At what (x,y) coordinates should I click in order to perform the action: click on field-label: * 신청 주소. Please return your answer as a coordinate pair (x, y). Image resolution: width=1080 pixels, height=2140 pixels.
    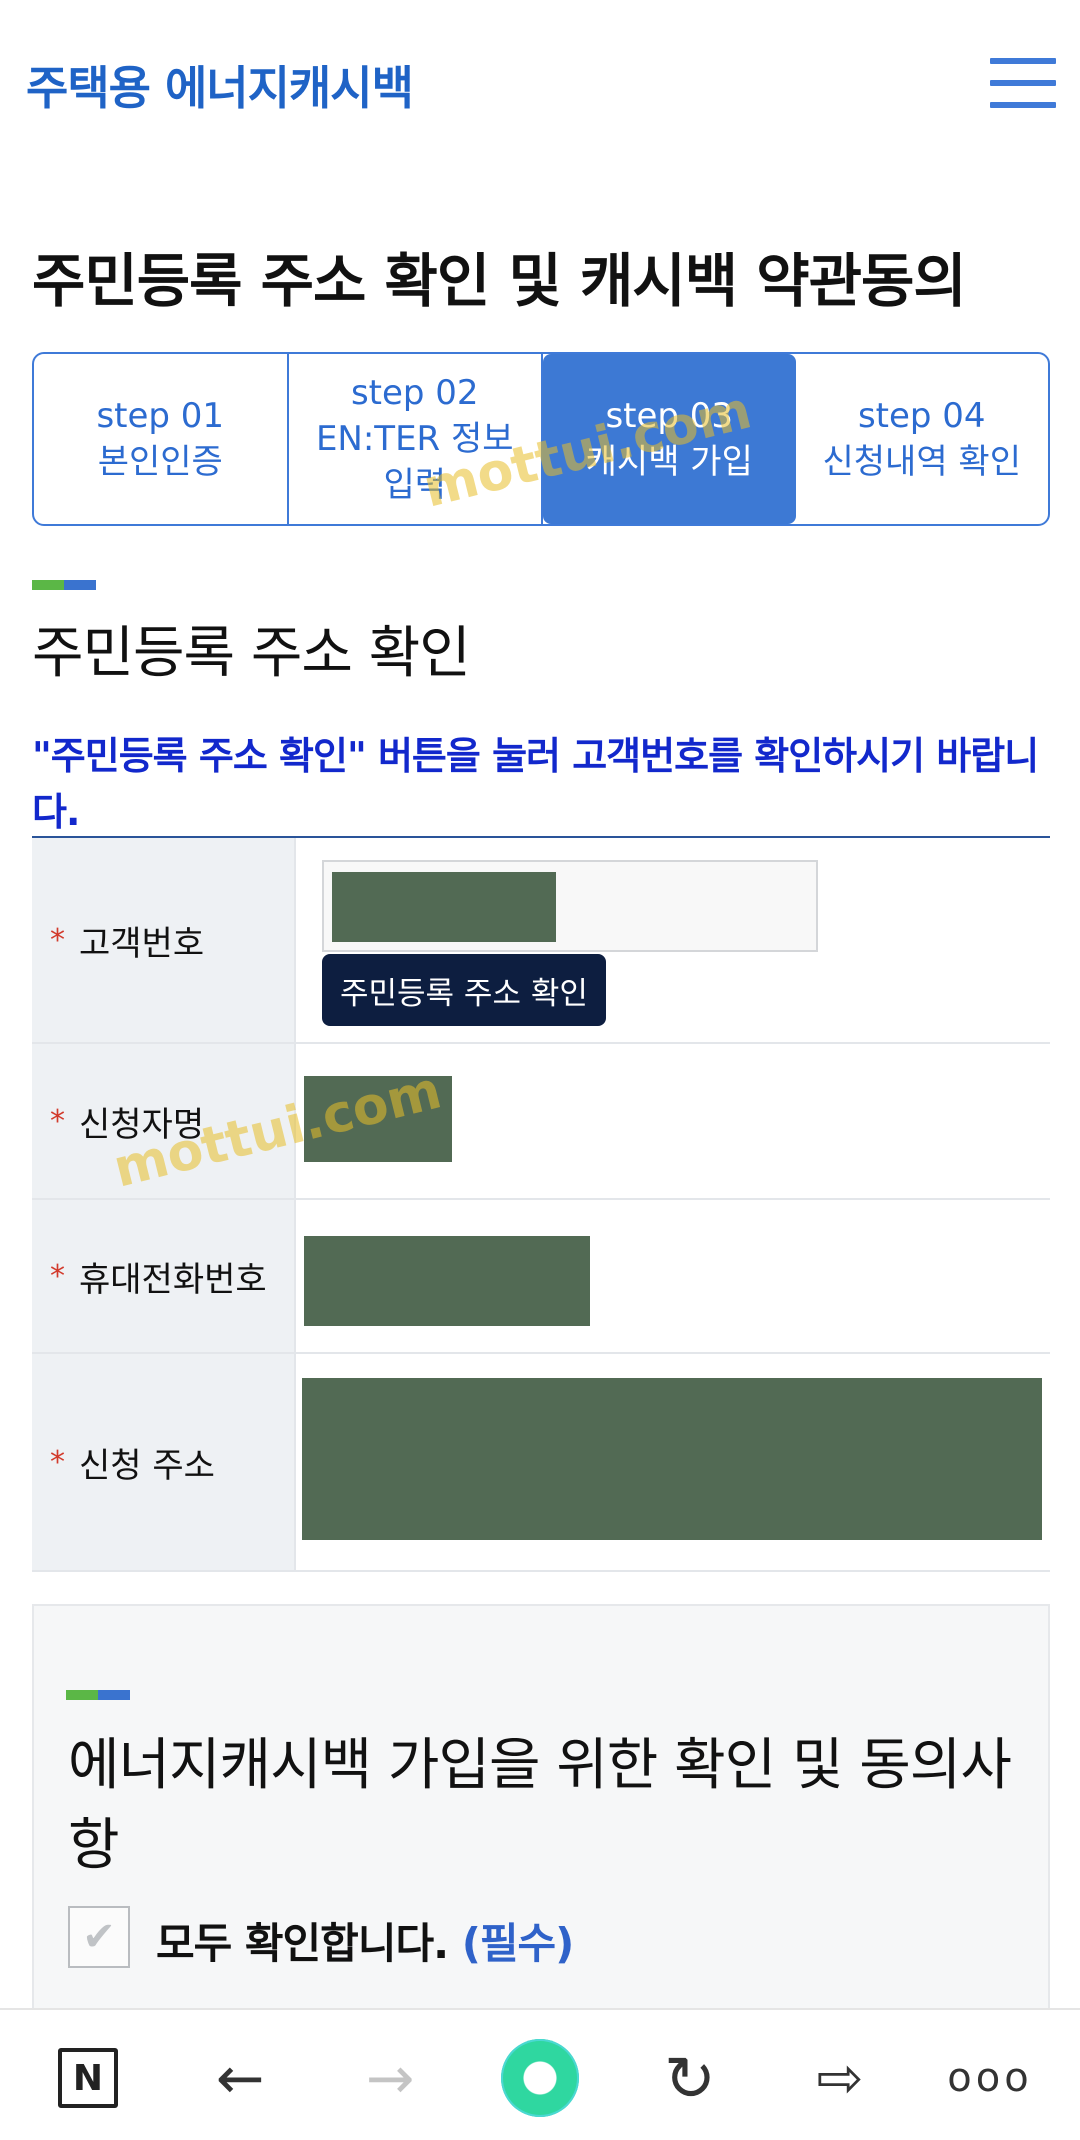
    Looking at the image, I should click on (164, 1462).